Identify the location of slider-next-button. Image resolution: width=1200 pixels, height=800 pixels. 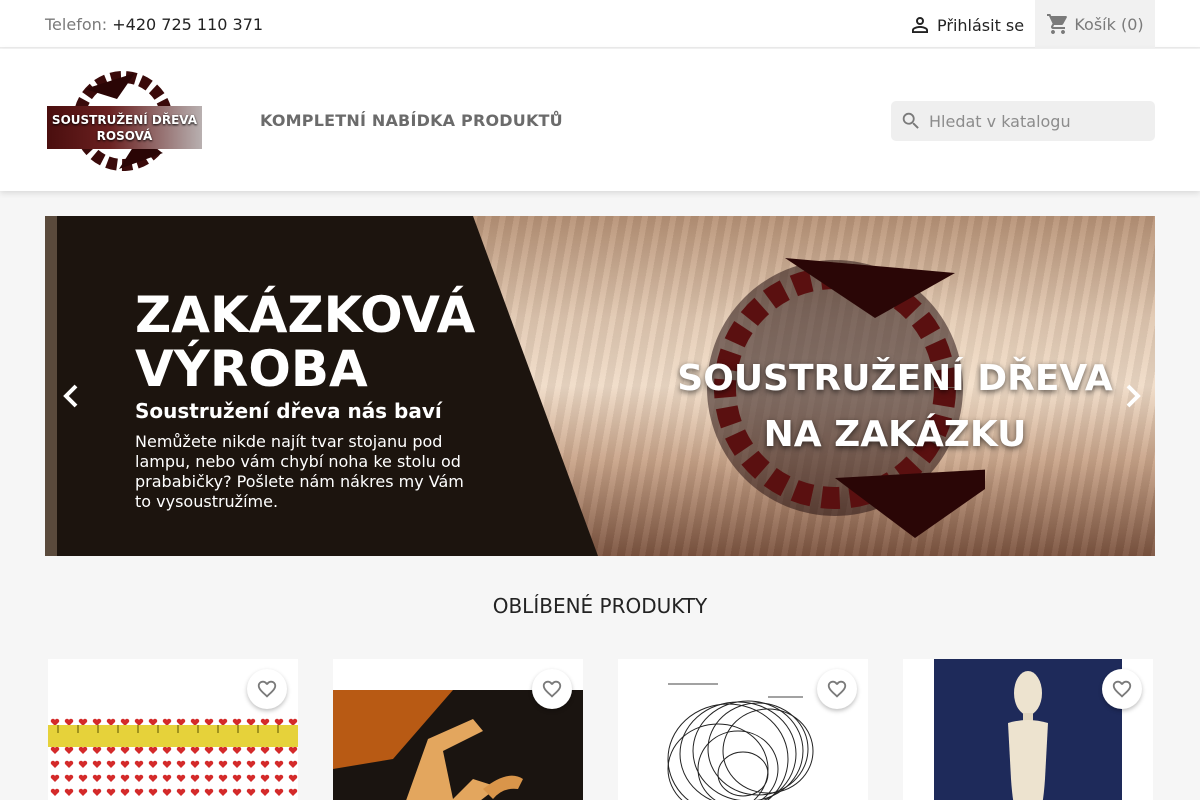
(1133, 396).